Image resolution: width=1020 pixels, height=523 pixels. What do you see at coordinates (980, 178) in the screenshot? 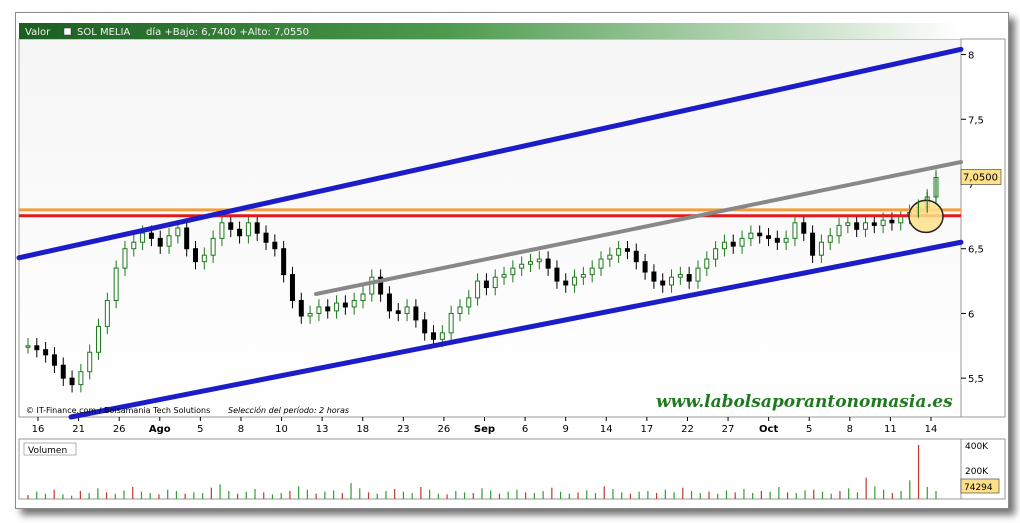
I see `current-value-label: 7,0500` at bounding box center [980, 178].